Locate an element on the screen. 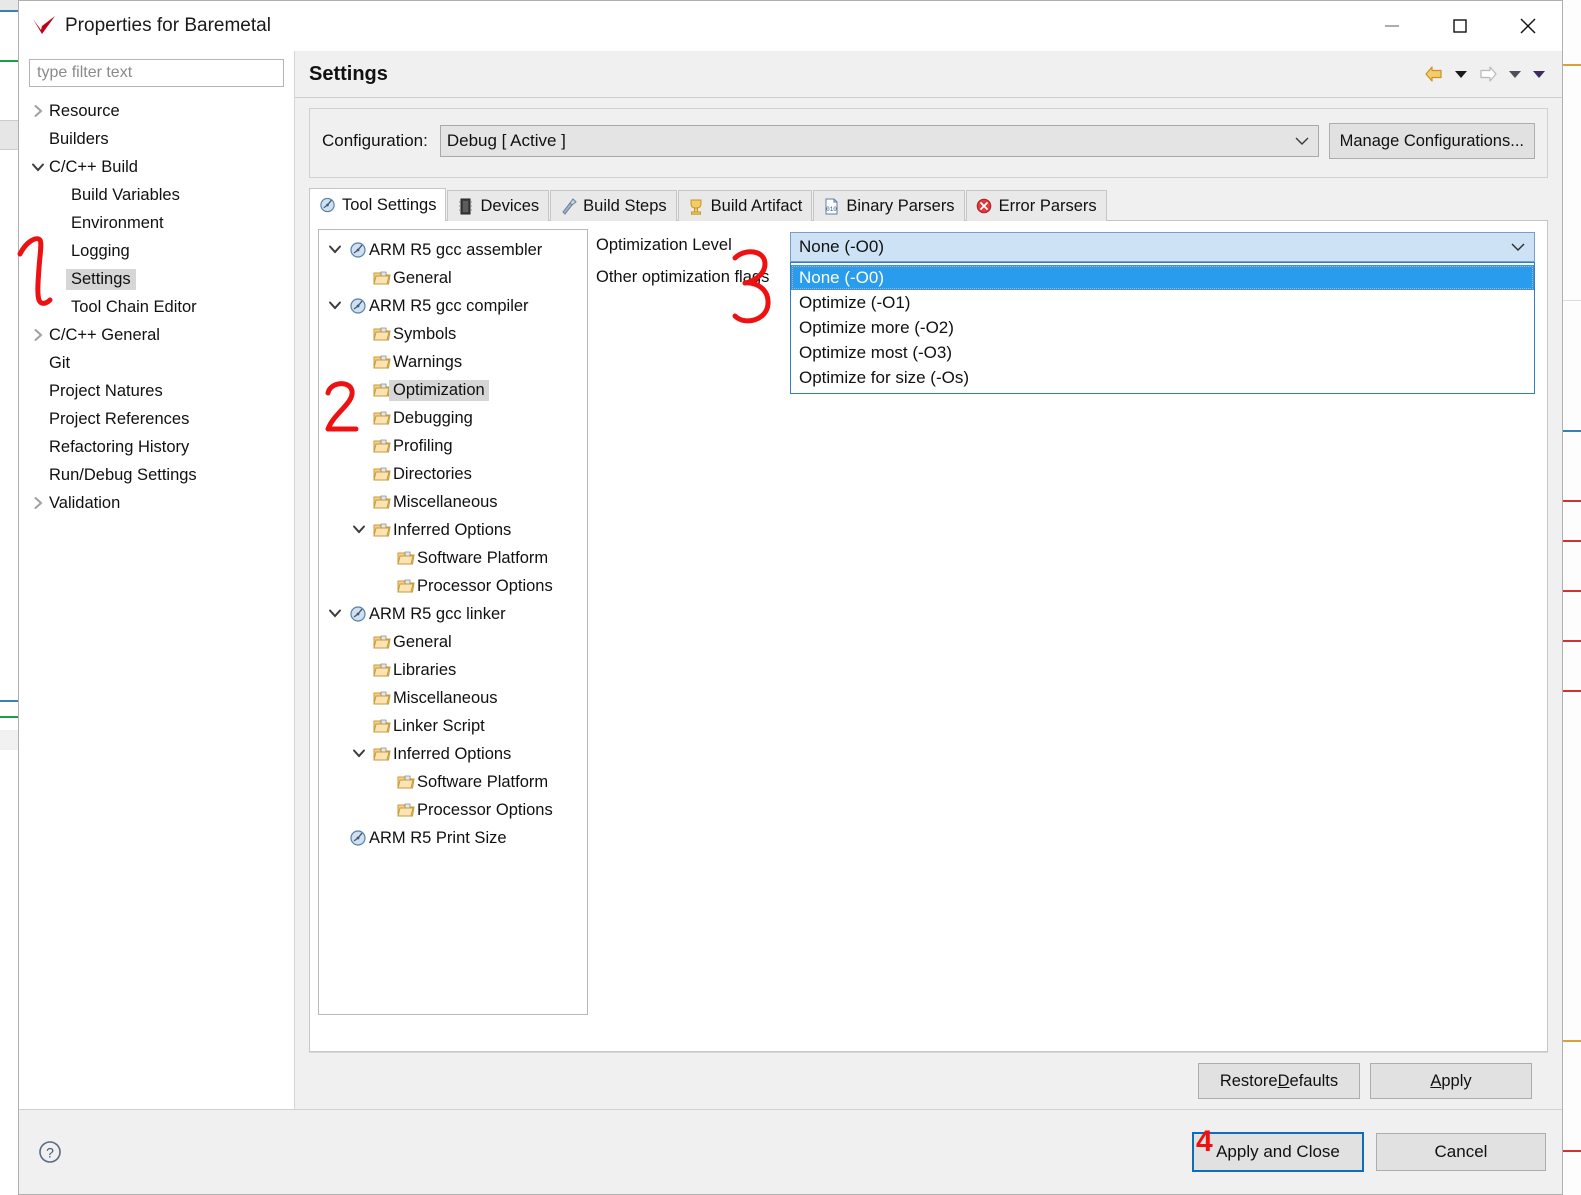  sidebar-item-project-natures: Project Natures is located at coordinates (156, 391).